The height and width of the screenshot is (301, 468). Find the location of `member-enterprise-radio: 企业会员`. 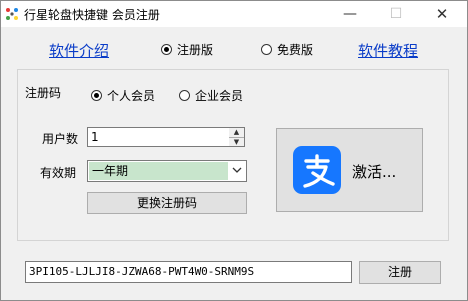

member-enterprise-radio: 企业会员 is located at coordinates (211, 95).